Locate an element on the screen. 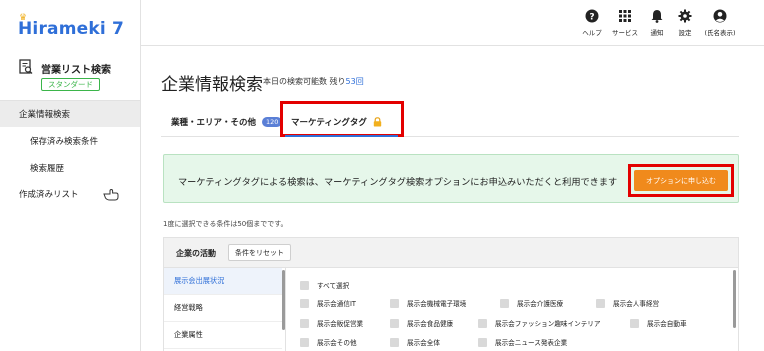  services-button: サービス is located at coordinates (625, 23).